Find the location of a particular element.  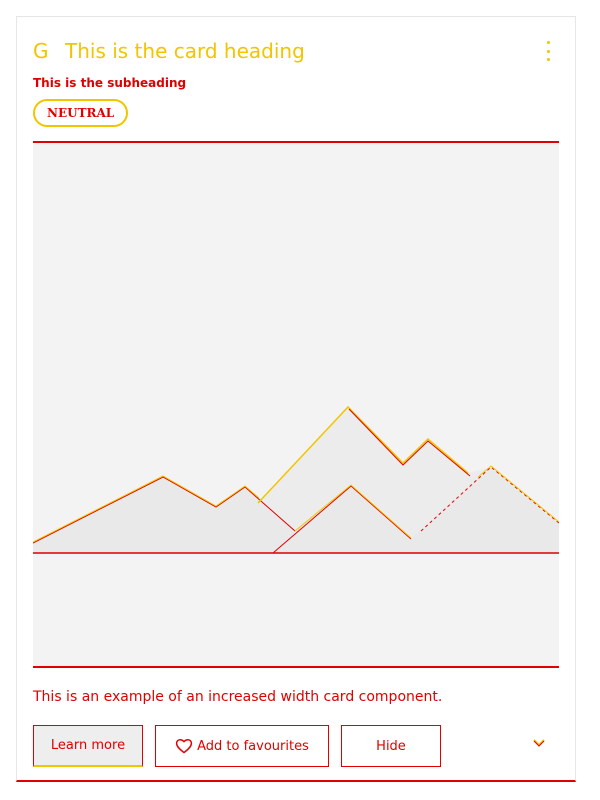

learn-more-button: Learn more is located at coordinates (88, 746).